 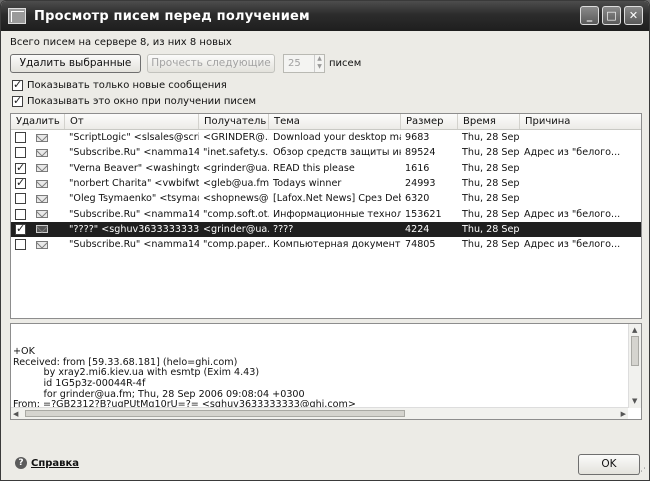 What do you see at coordinates (589, 15) in the screenshot?
I see `minimize-button: _` at bounding box center [589, 15].